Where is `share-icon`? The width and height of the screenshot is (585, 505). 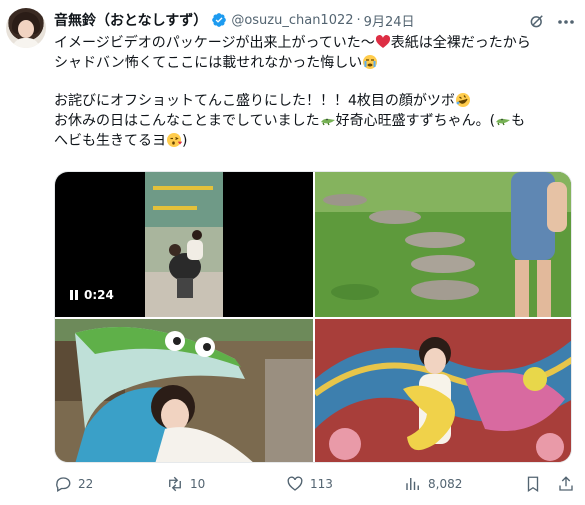
share-icon is located at coordinates (566, 484).